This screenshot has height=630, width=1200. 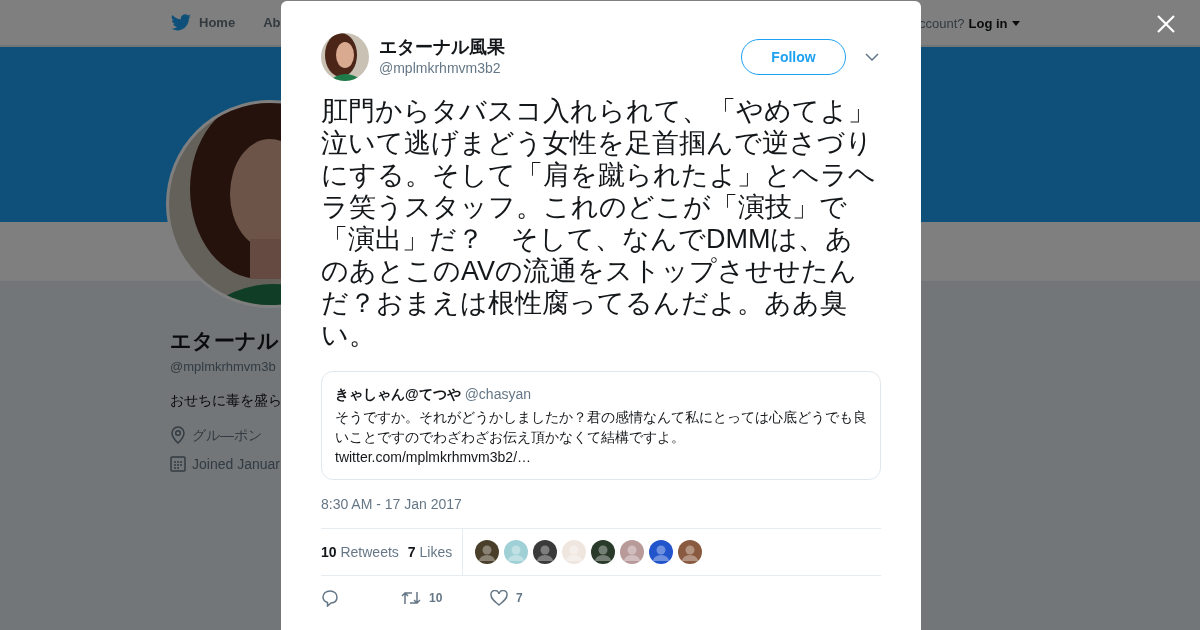 I want to click on stat-link: 10 Retweets, so click(x=360, y=552).